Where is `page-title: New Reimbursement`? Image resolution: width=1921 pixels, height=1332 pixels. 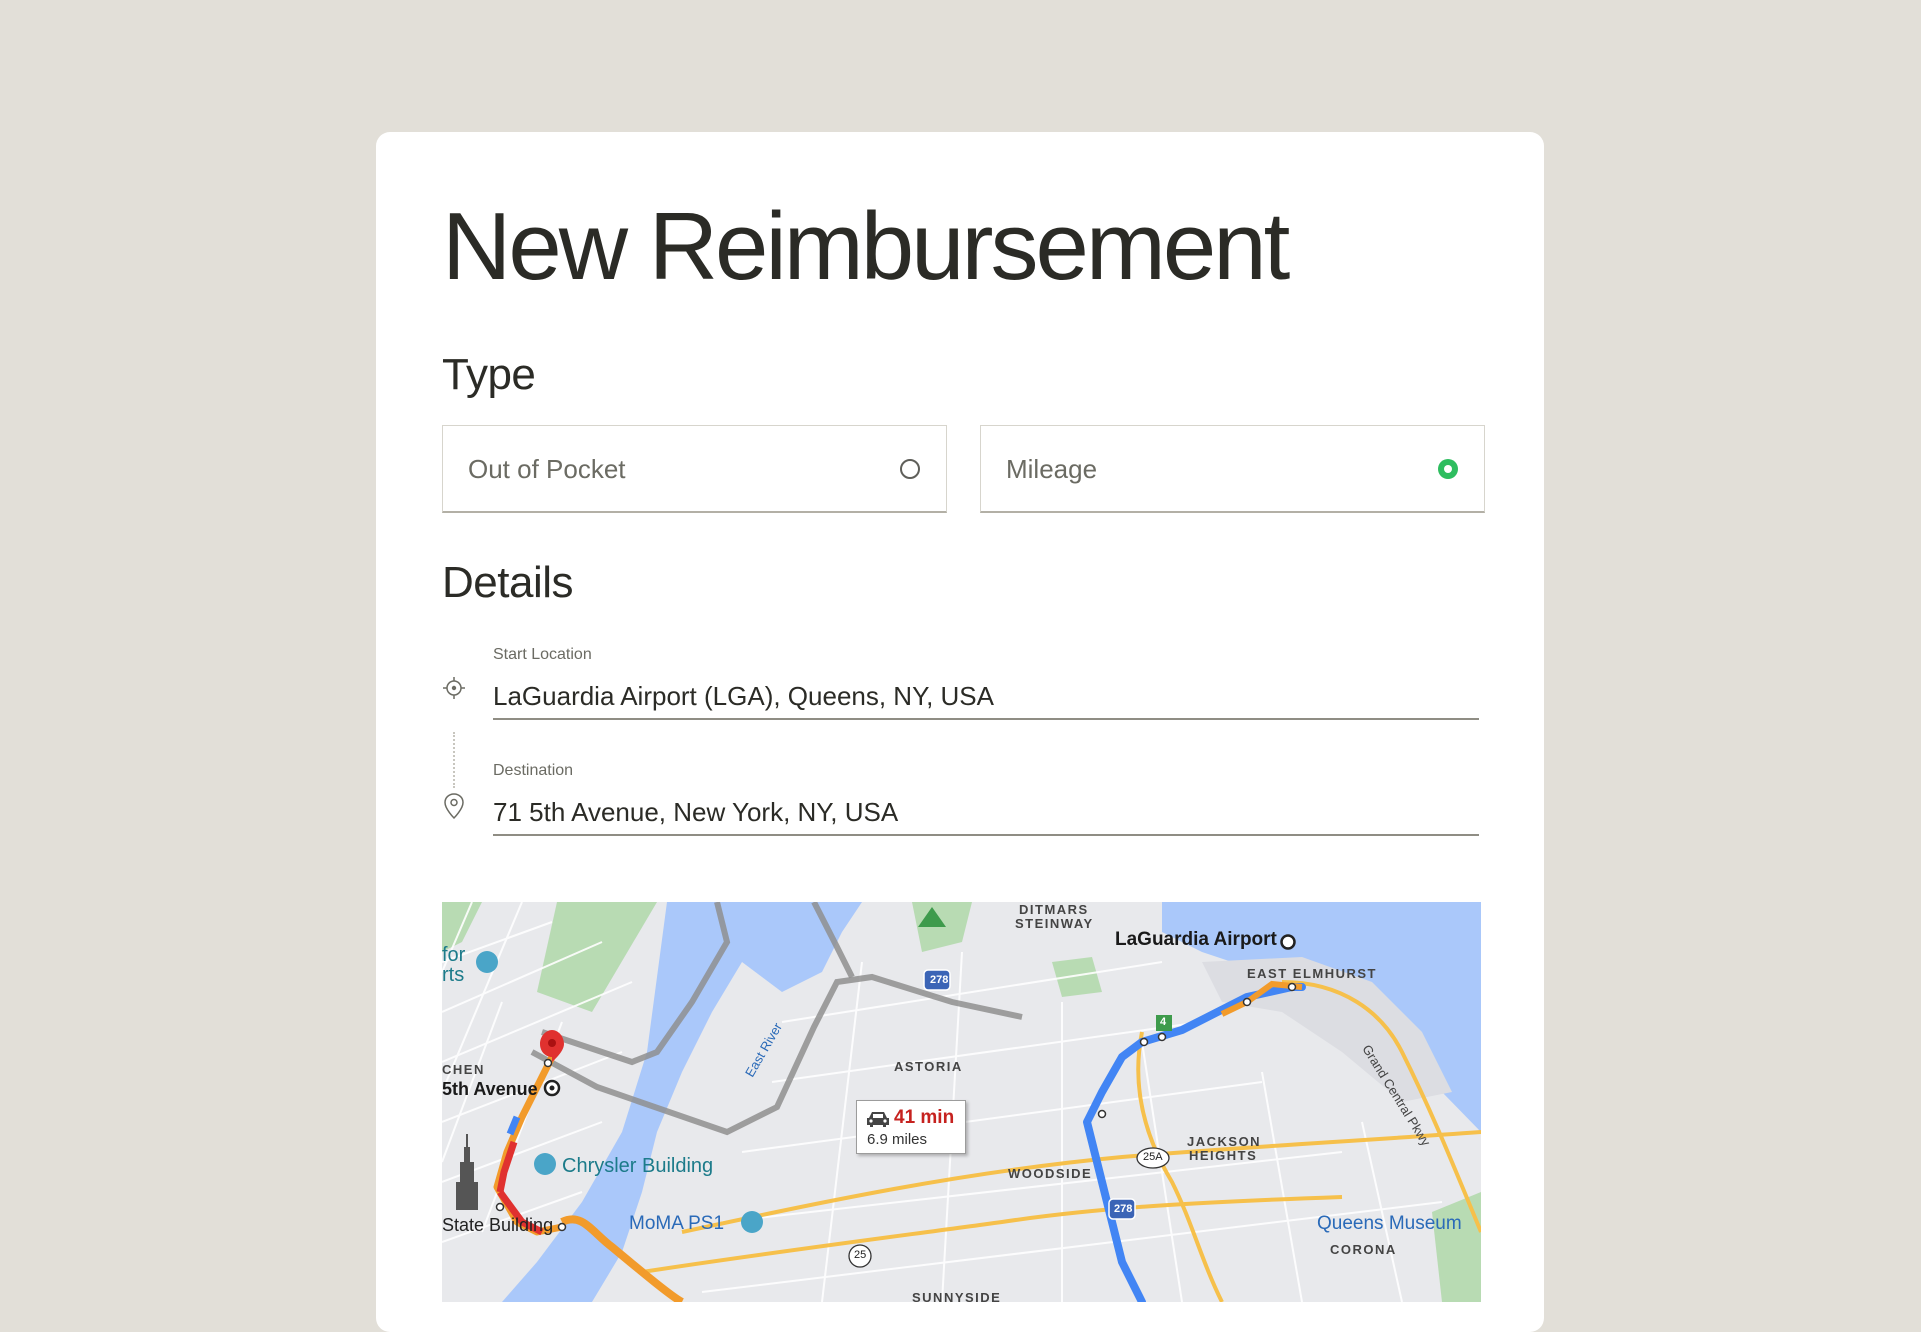 page-title: New Reimbursement is located at coordinates (866, 246).